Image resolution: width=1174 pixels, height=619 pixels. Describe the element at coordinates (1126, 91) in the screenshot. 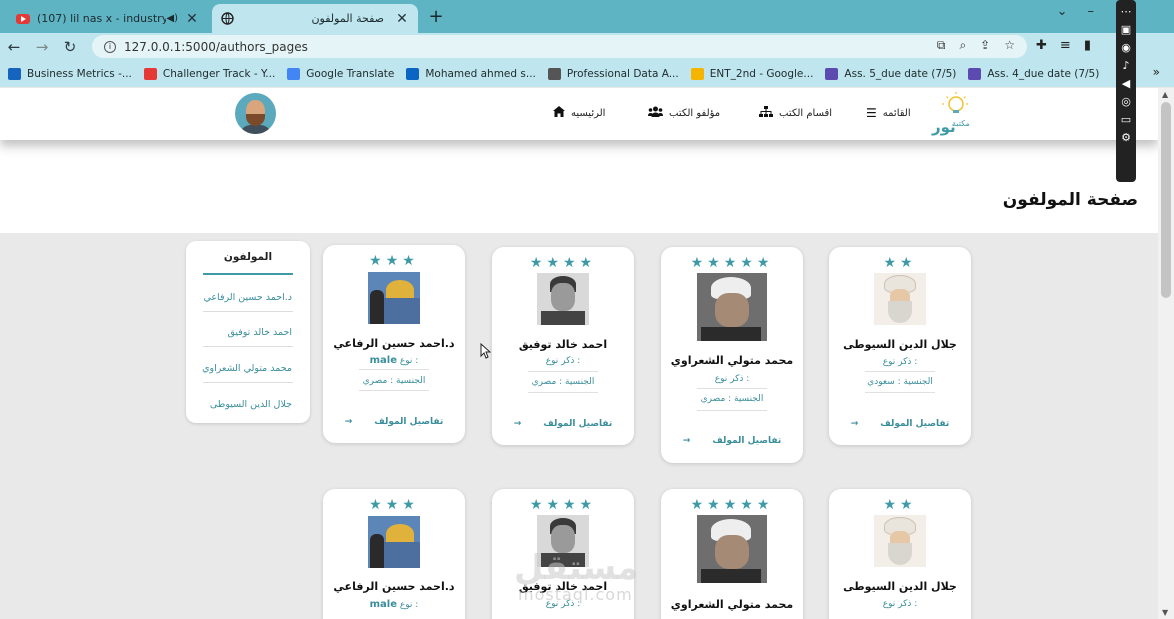

I see `screen-recorder-toolbar: ⋯ ▣ ◉ ♪ ◀ ◎ ▭ ⚙` at that location.